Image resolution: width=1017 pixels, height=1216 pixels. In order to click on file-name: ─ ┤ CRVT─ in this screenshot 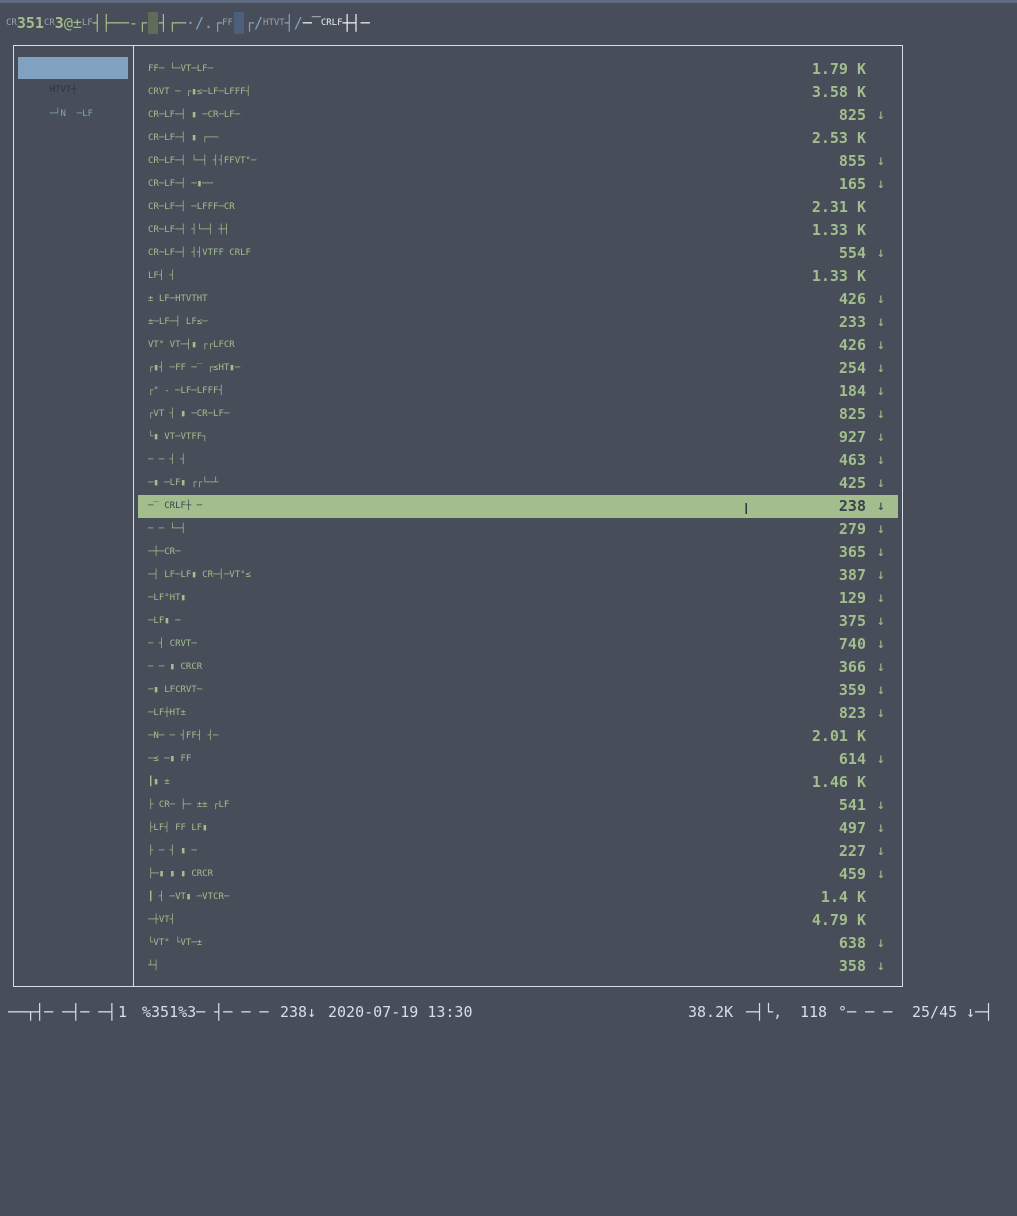, I will do `click(172, 644)`.